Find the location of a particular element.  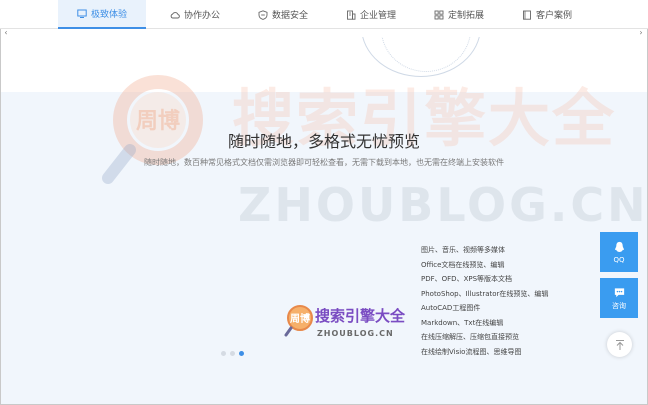

mini-logo-subtitle: ZHOUBLOG.CN is located at coordinates (355, 333).